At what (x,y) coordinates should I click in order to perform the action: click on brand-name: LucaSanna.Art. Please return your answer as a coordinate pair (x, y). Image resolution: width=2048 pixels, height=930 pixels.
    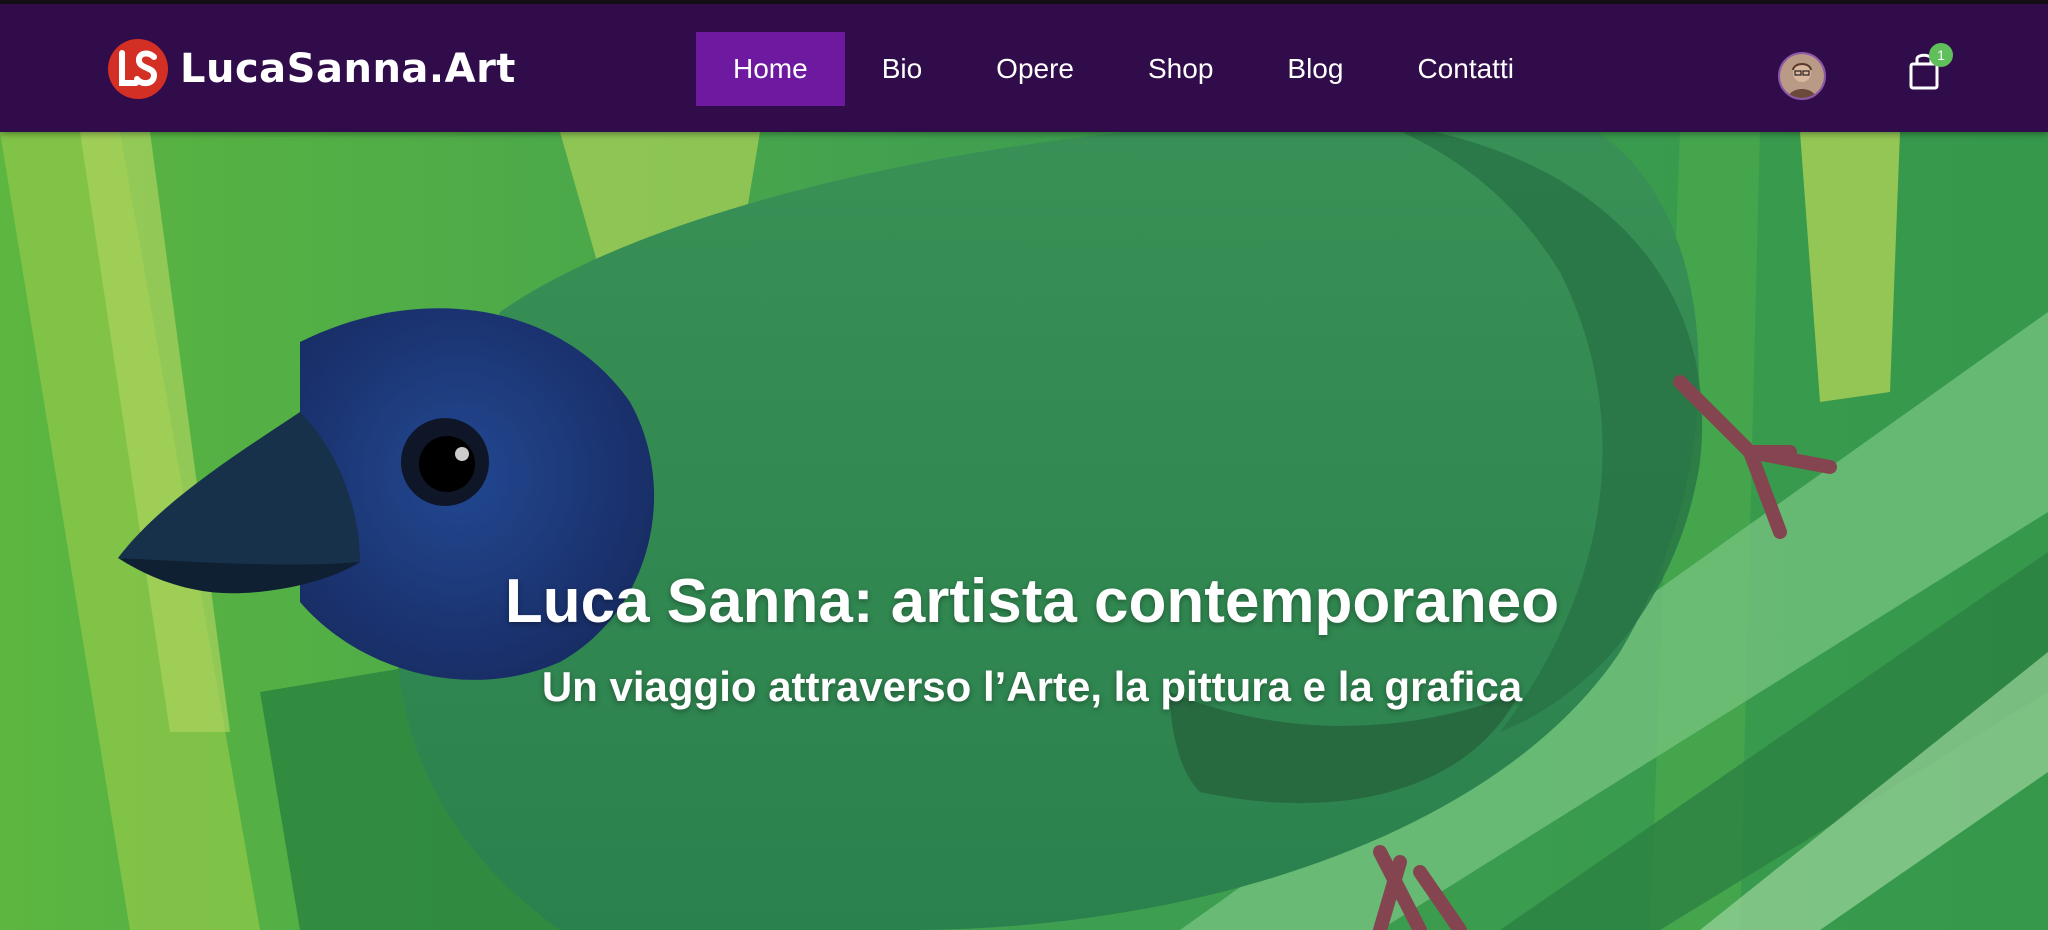
    Looking at the image, I should click on (348, 69).